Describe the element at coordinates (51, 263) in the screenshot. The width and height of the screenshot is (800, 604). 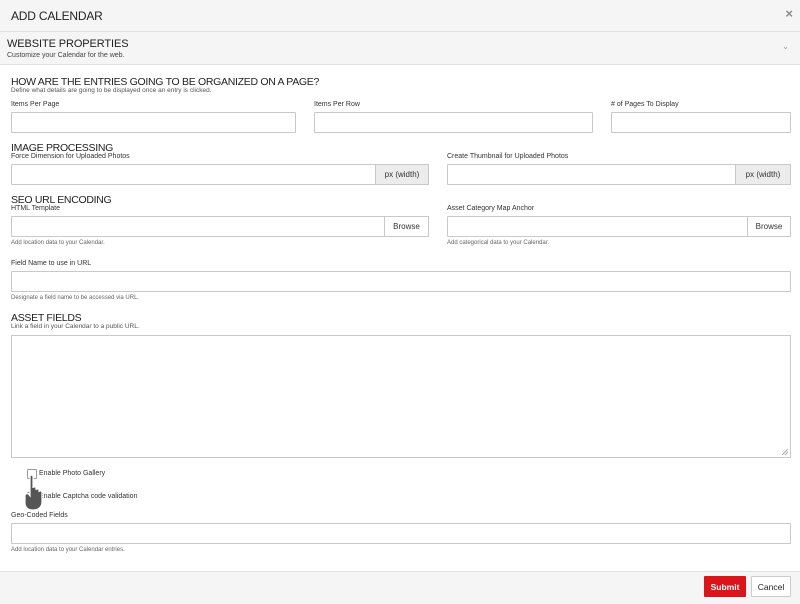
I see `field-name-label: Field Name to use in URL` at that location.